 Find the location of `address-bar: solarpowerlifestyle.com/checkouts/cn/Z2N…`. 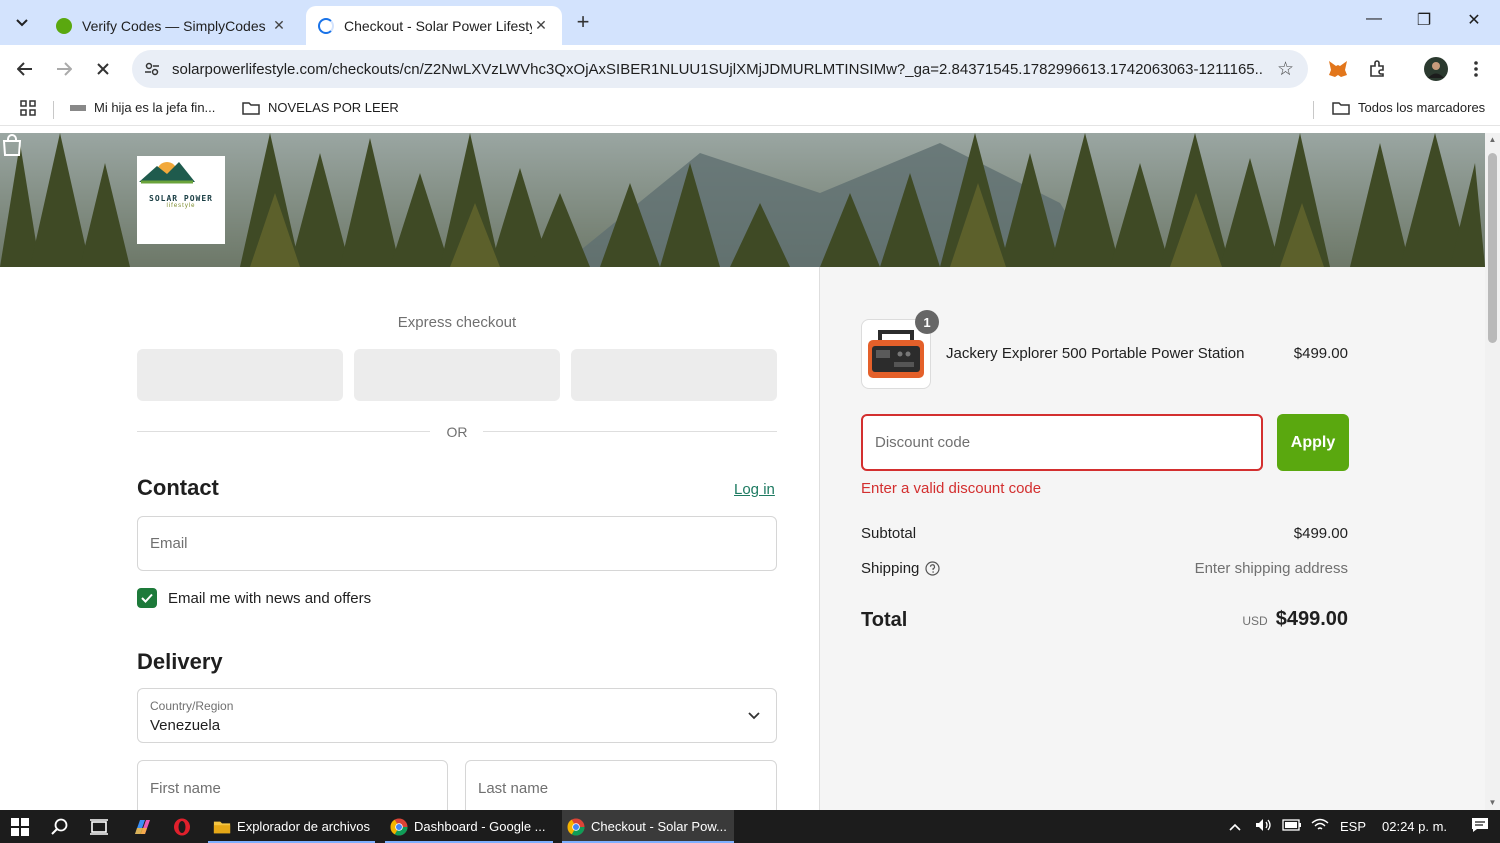

address-bar: solarpowerlifestyle.com/checkouts/cn/Z2N… is located at coordinates (720, 69).